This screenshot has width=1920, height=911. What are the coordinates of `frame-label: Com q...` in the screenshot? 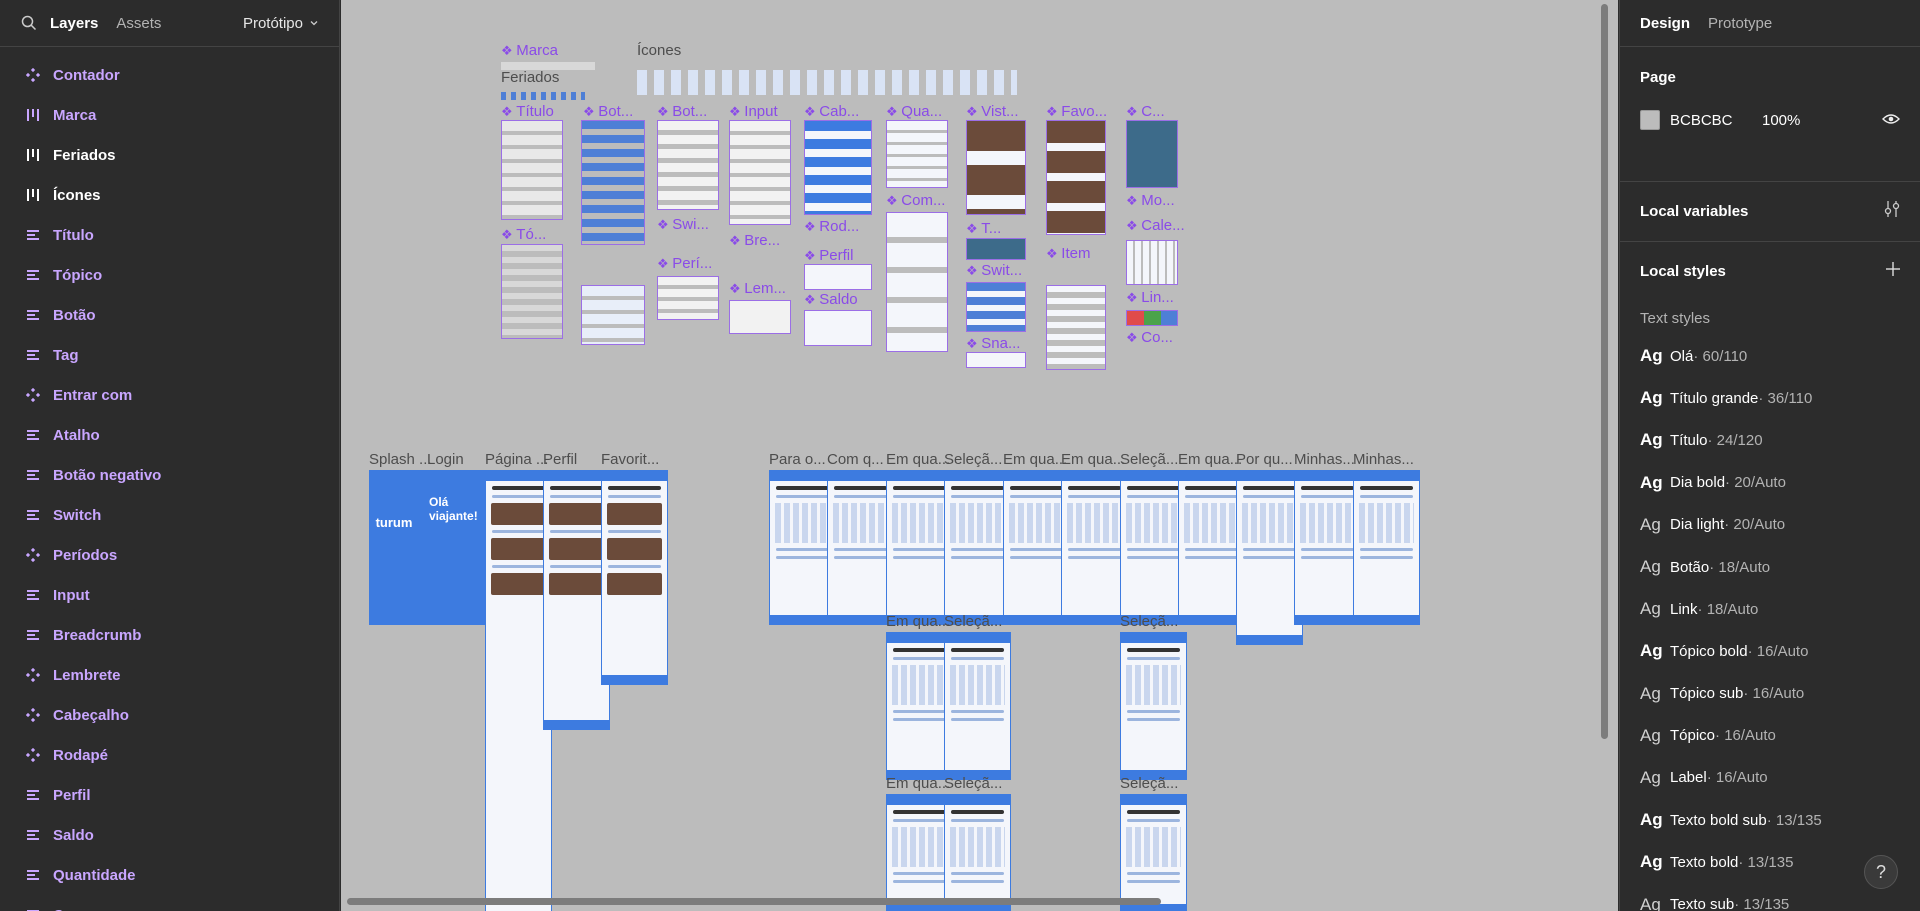 It's located at (855, 459).